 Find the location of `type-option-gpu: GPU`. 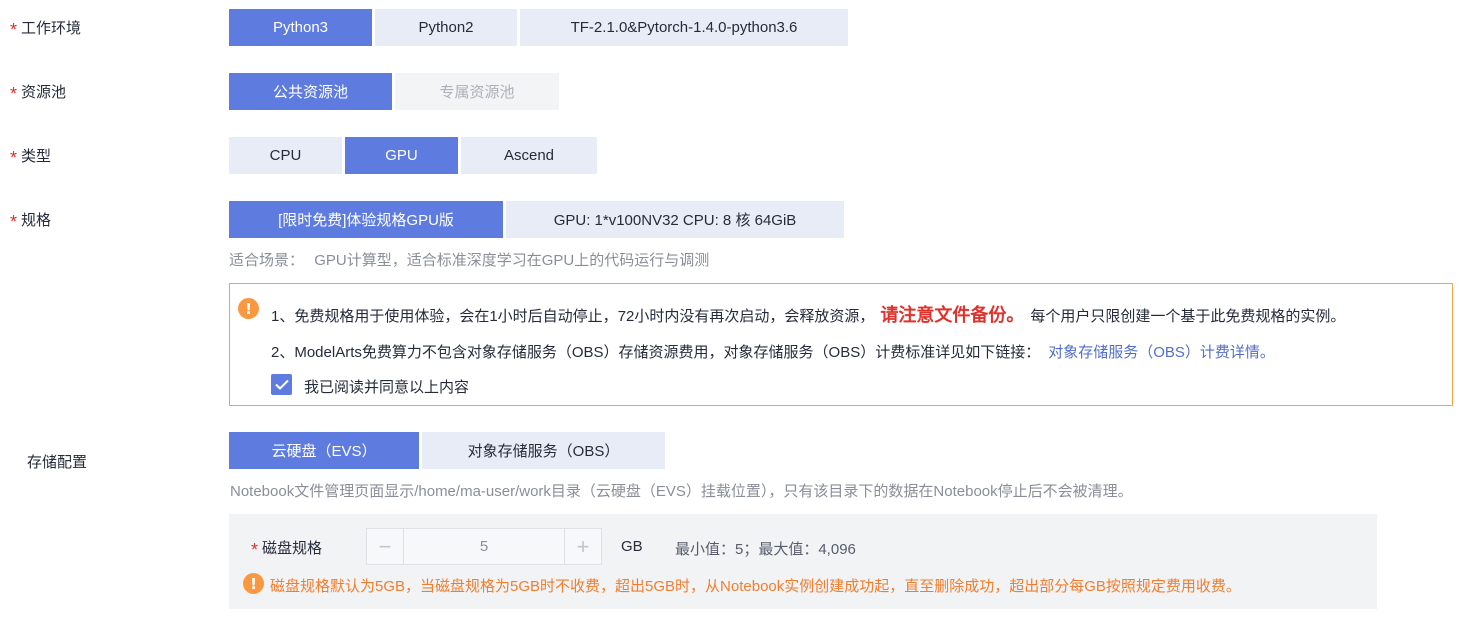

type-option-gpu: GPU is located at coordinates (401, 155).